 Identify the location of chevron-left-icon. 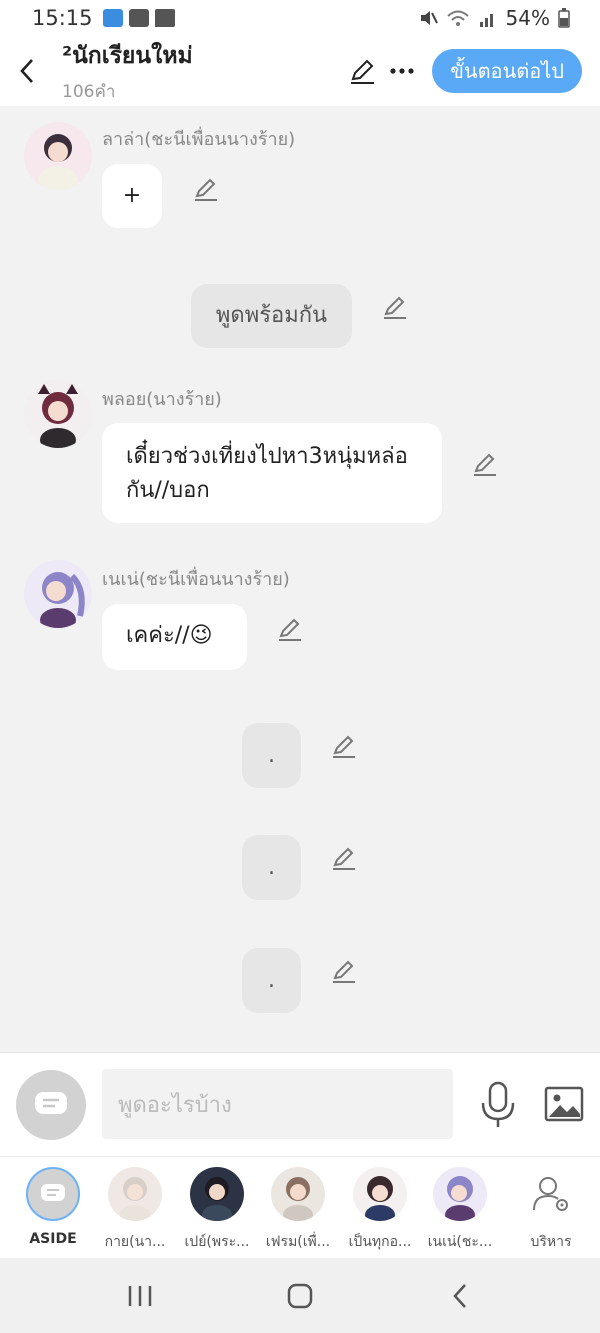
(26, 71).